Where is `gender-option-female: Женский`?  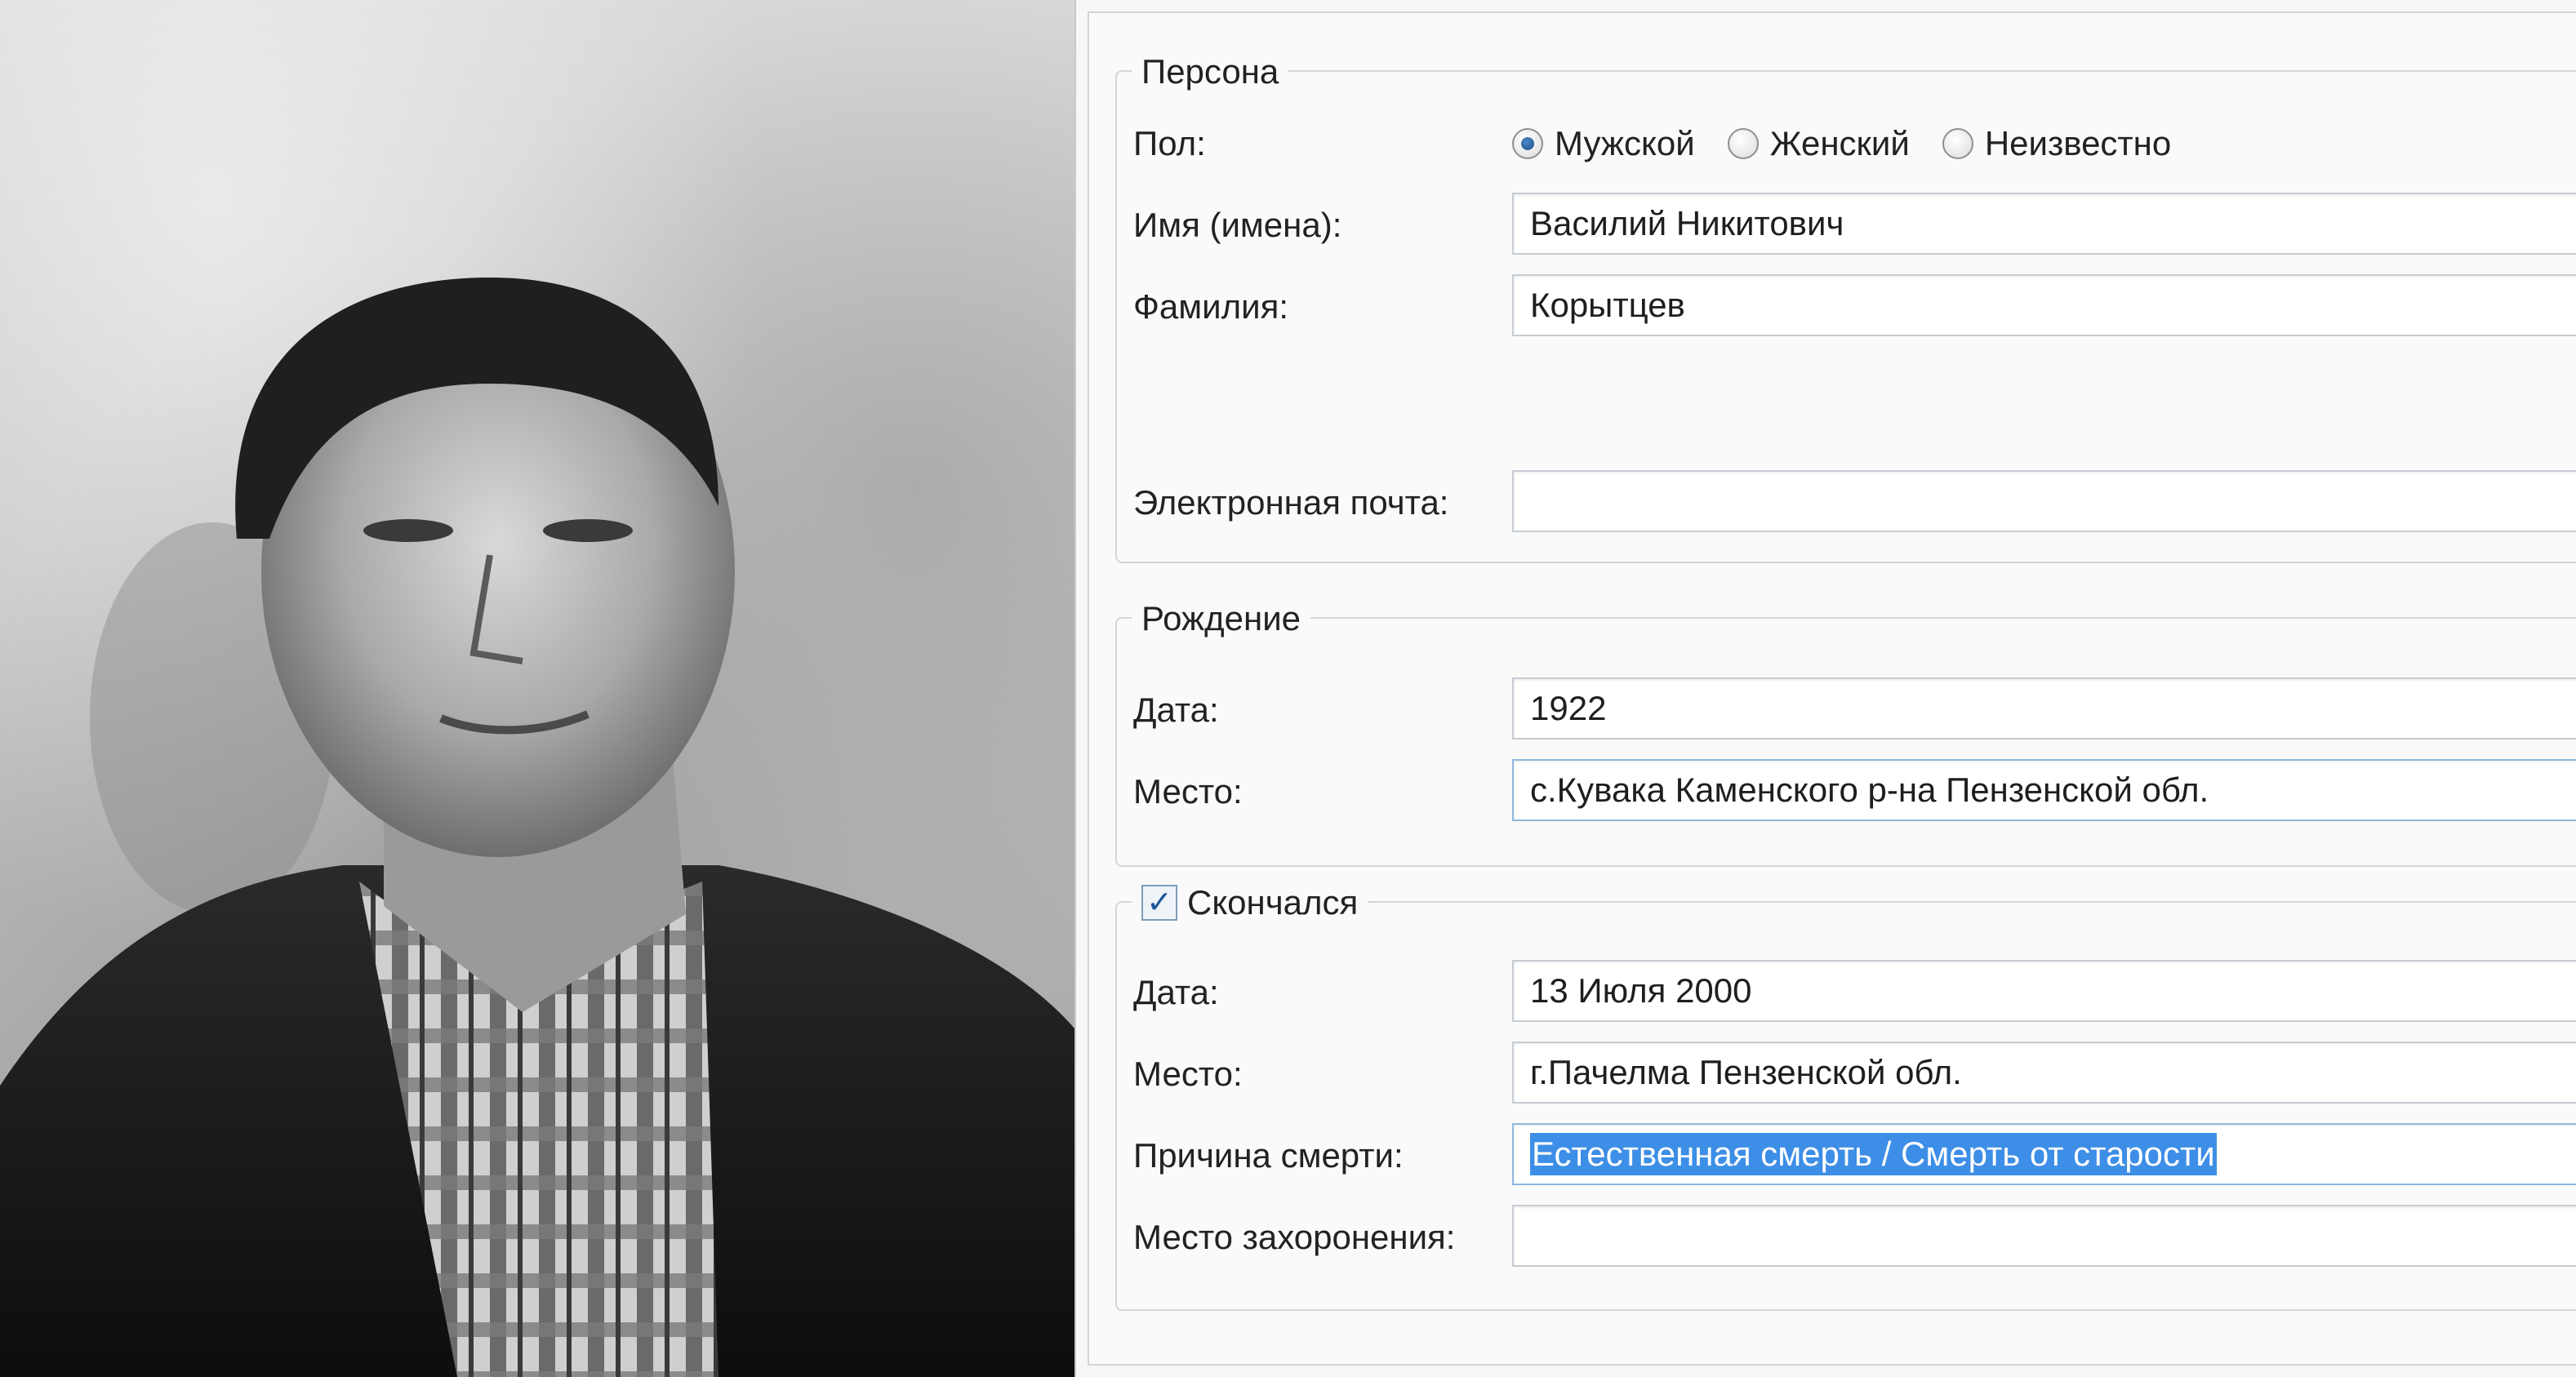 gender-option-female: Женский is located at coordinates (1818, 143).